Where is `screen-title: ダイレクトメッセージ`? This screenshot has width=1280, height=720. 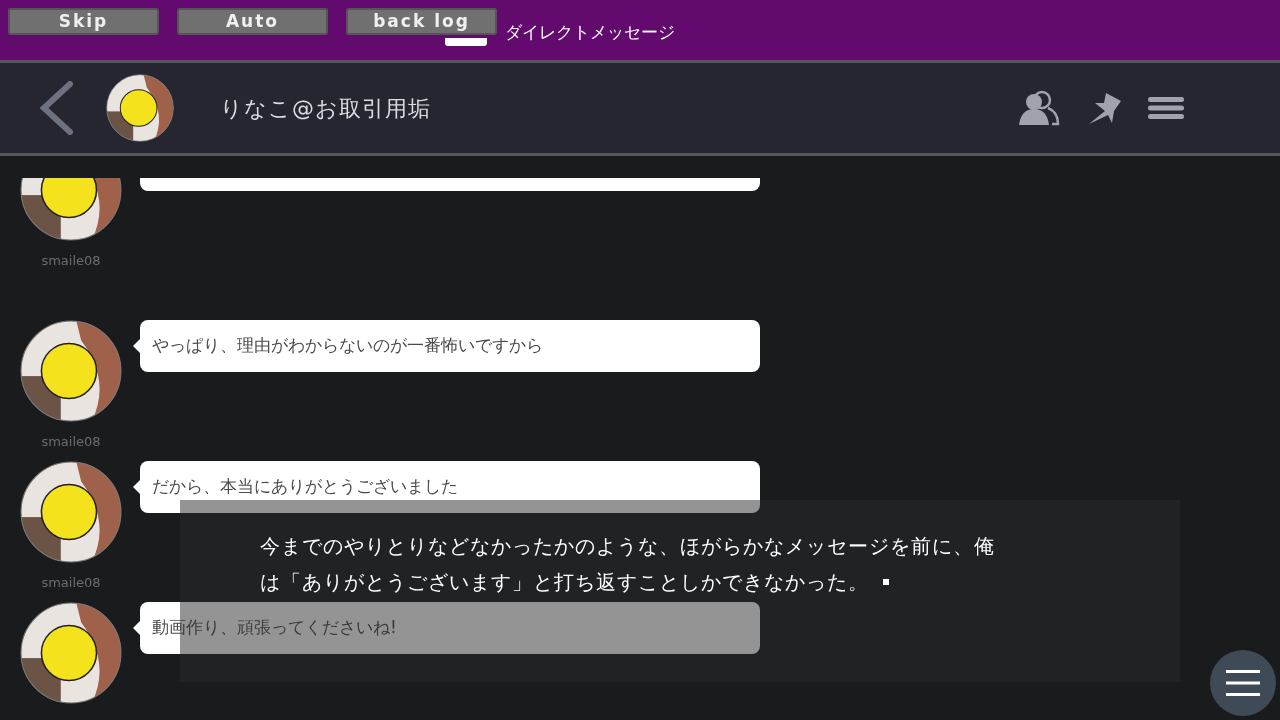 screen-title: ダイレクトメッセージ is located at coordinates (590, 32).